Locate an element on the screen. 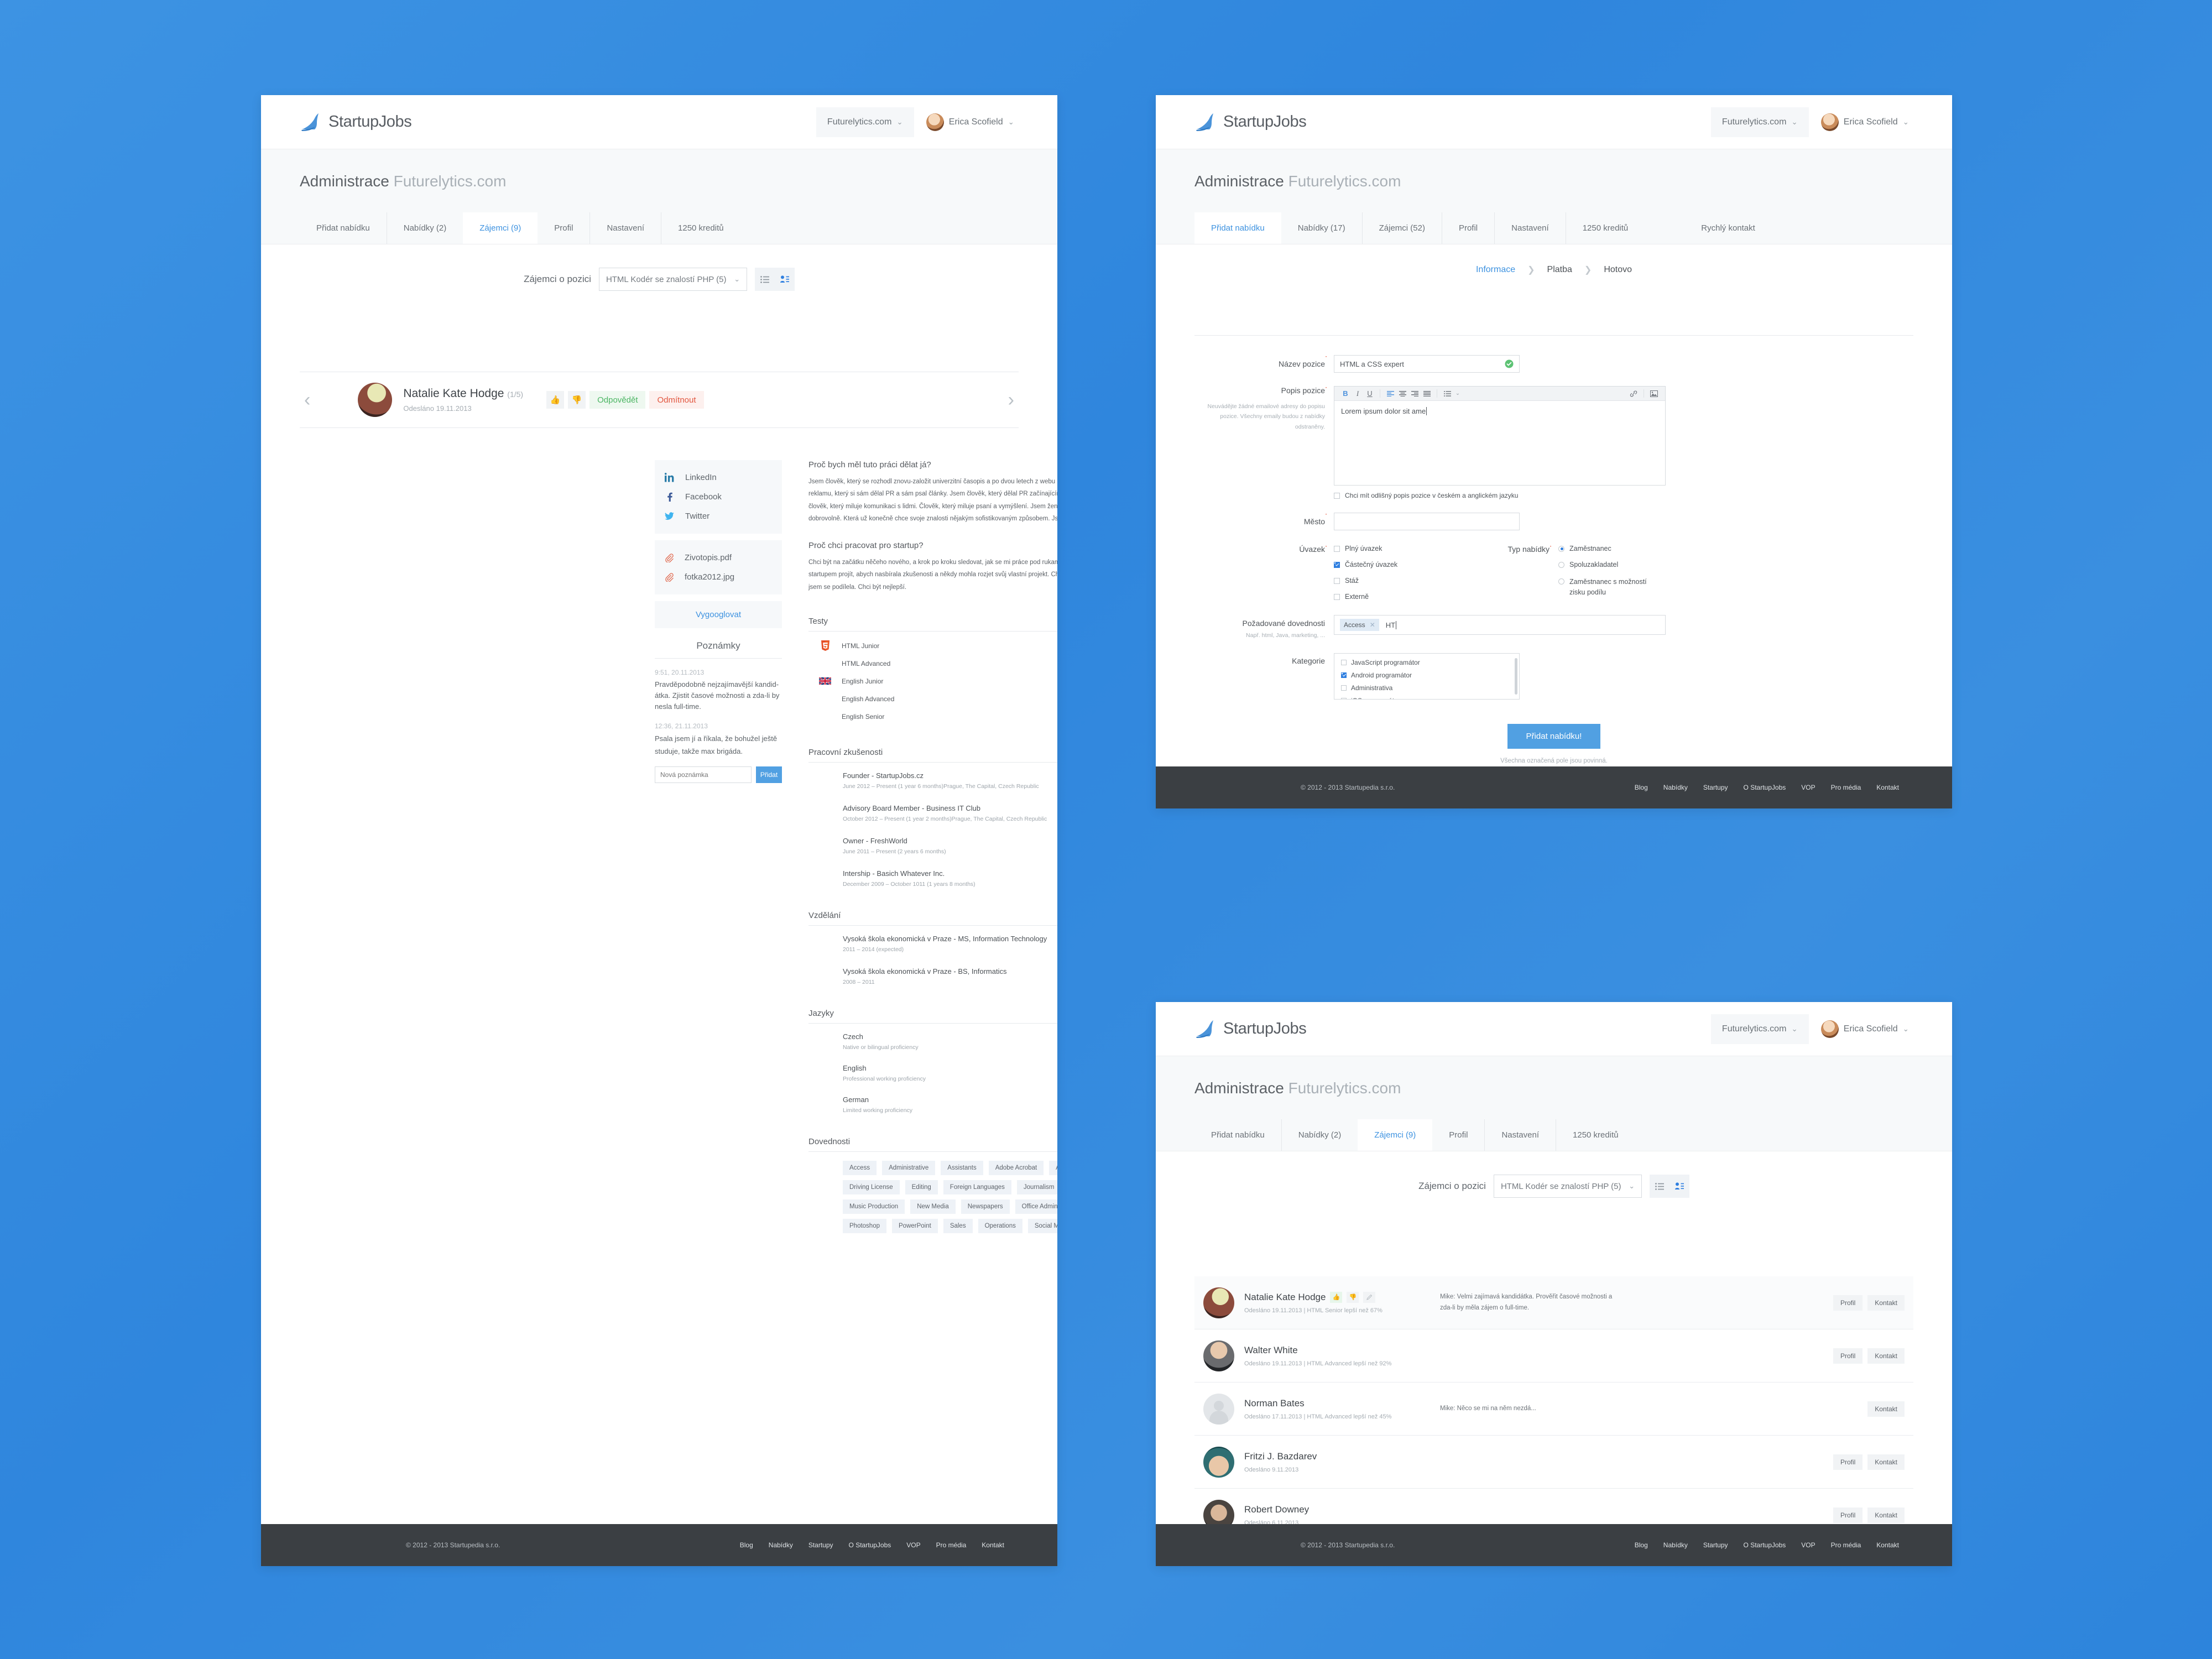  thumbs-down-button: 👎 is located at coordinates (1353, 1297).